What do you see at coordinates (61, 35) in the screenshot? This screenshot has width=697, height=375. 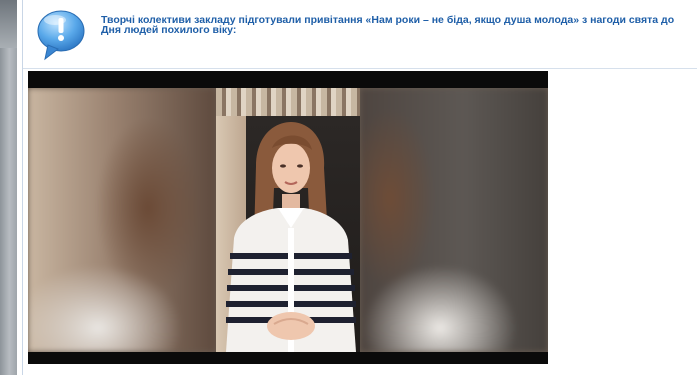 I see `info-bubble-icon` at bounding box center [61, 35].